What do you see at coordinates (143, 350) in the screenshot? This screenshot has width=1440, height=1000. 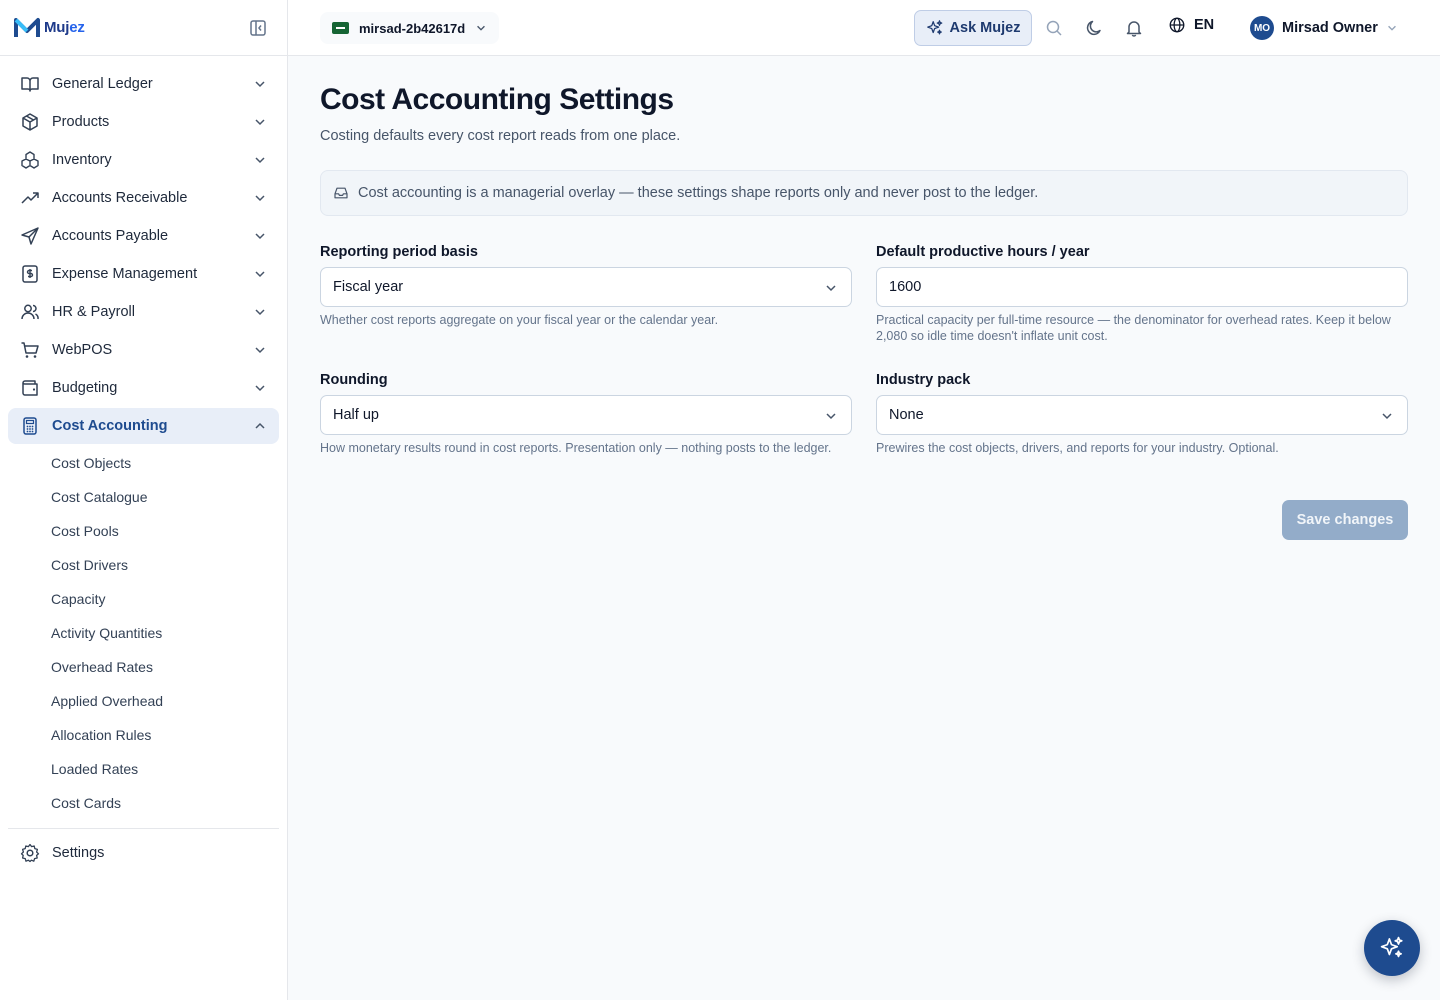 I see `sidebar-item-webpos: WebPOS` at bounding box center [143, 350].